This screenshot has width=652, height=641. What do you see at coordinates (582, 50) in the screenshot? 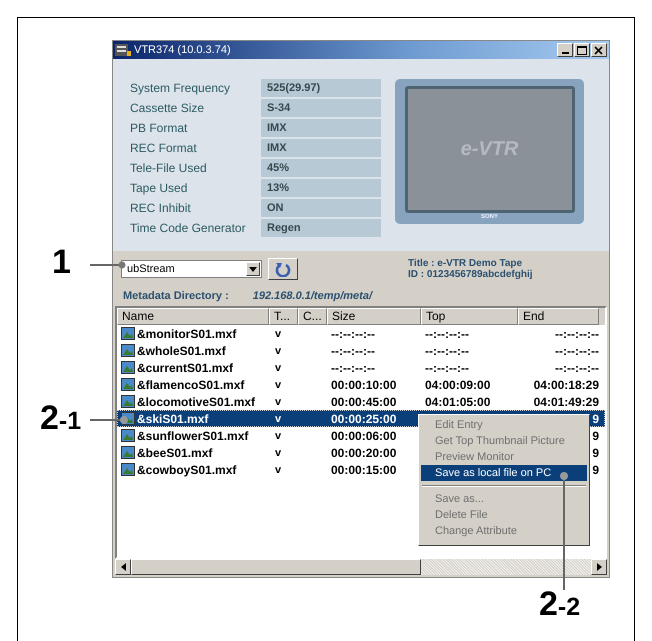
I see `maximize-button` at bounding box center [582, 50].